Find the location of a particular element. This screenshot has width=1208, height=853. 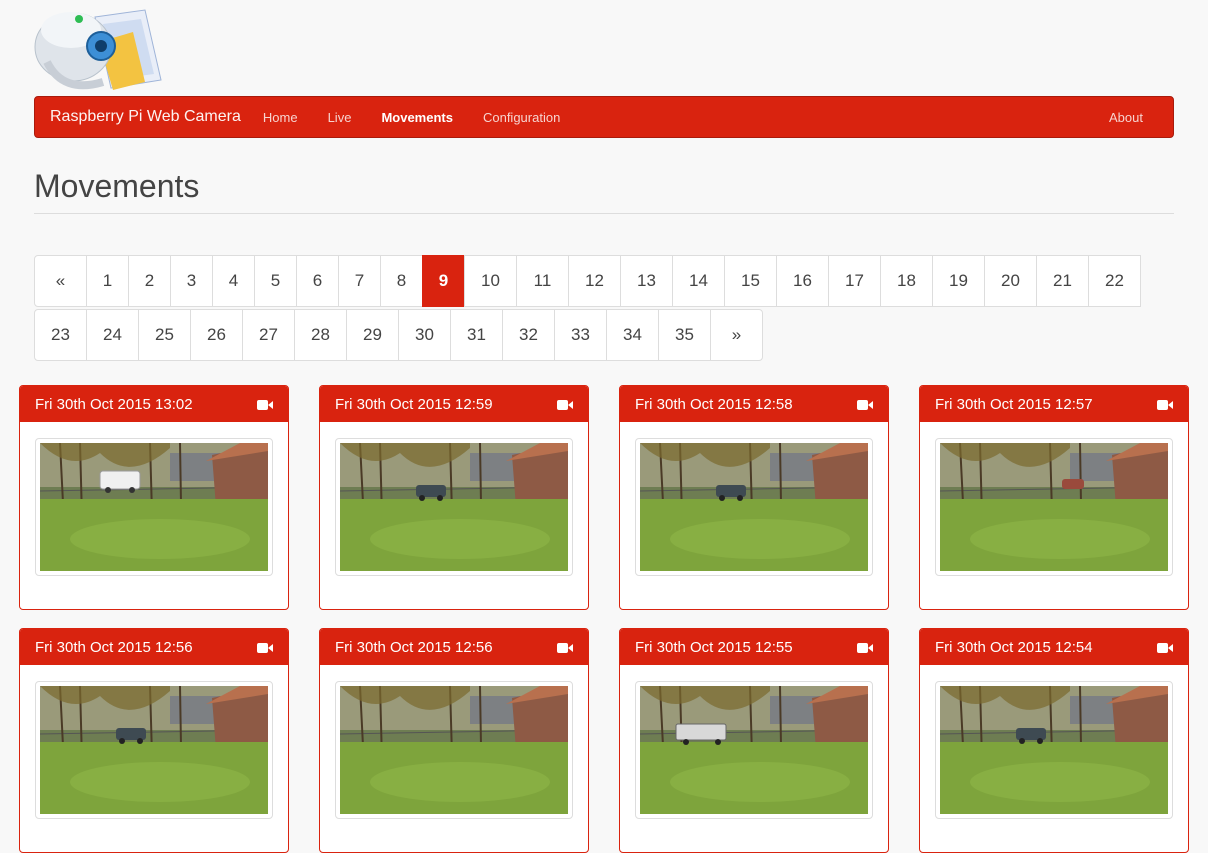

pagination-page: 3 is located at coordinates (191, 281).